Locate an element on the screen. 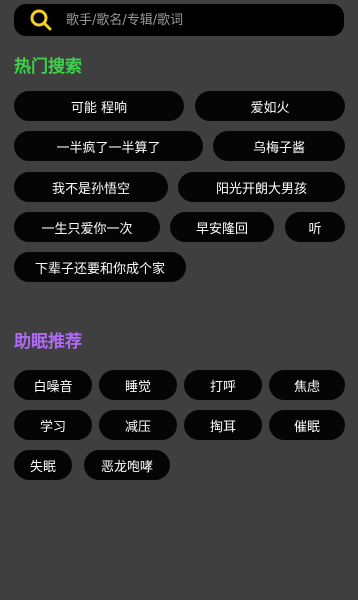 This screenshot has width=358, height=600. sleep-chip: 失眠 is located at coordinates (43, 465).